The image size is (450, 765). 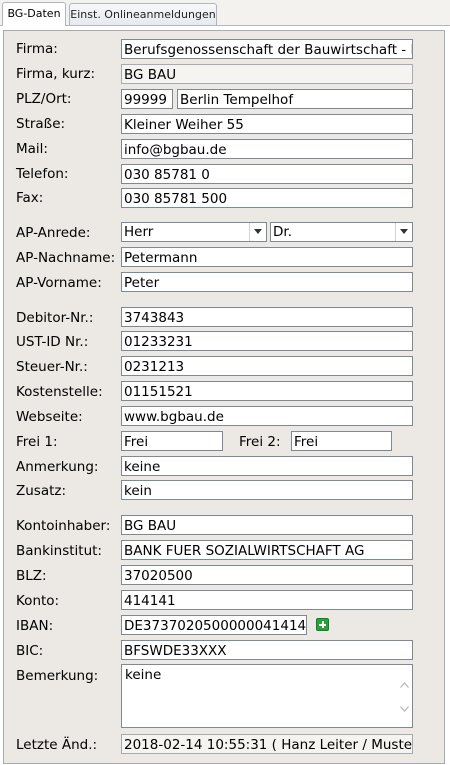 I want to click on tab-bar: BG-Daten Einst. Onlineanmeldungen, so click(x=225, y=13).